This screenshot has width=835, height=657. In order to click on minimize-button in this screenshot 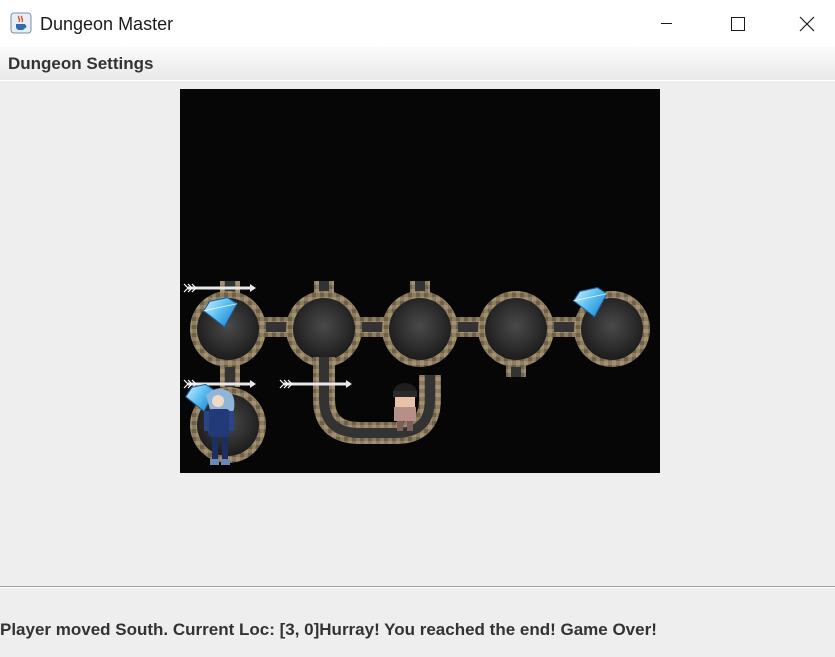, I will do `click(667, 23)`.